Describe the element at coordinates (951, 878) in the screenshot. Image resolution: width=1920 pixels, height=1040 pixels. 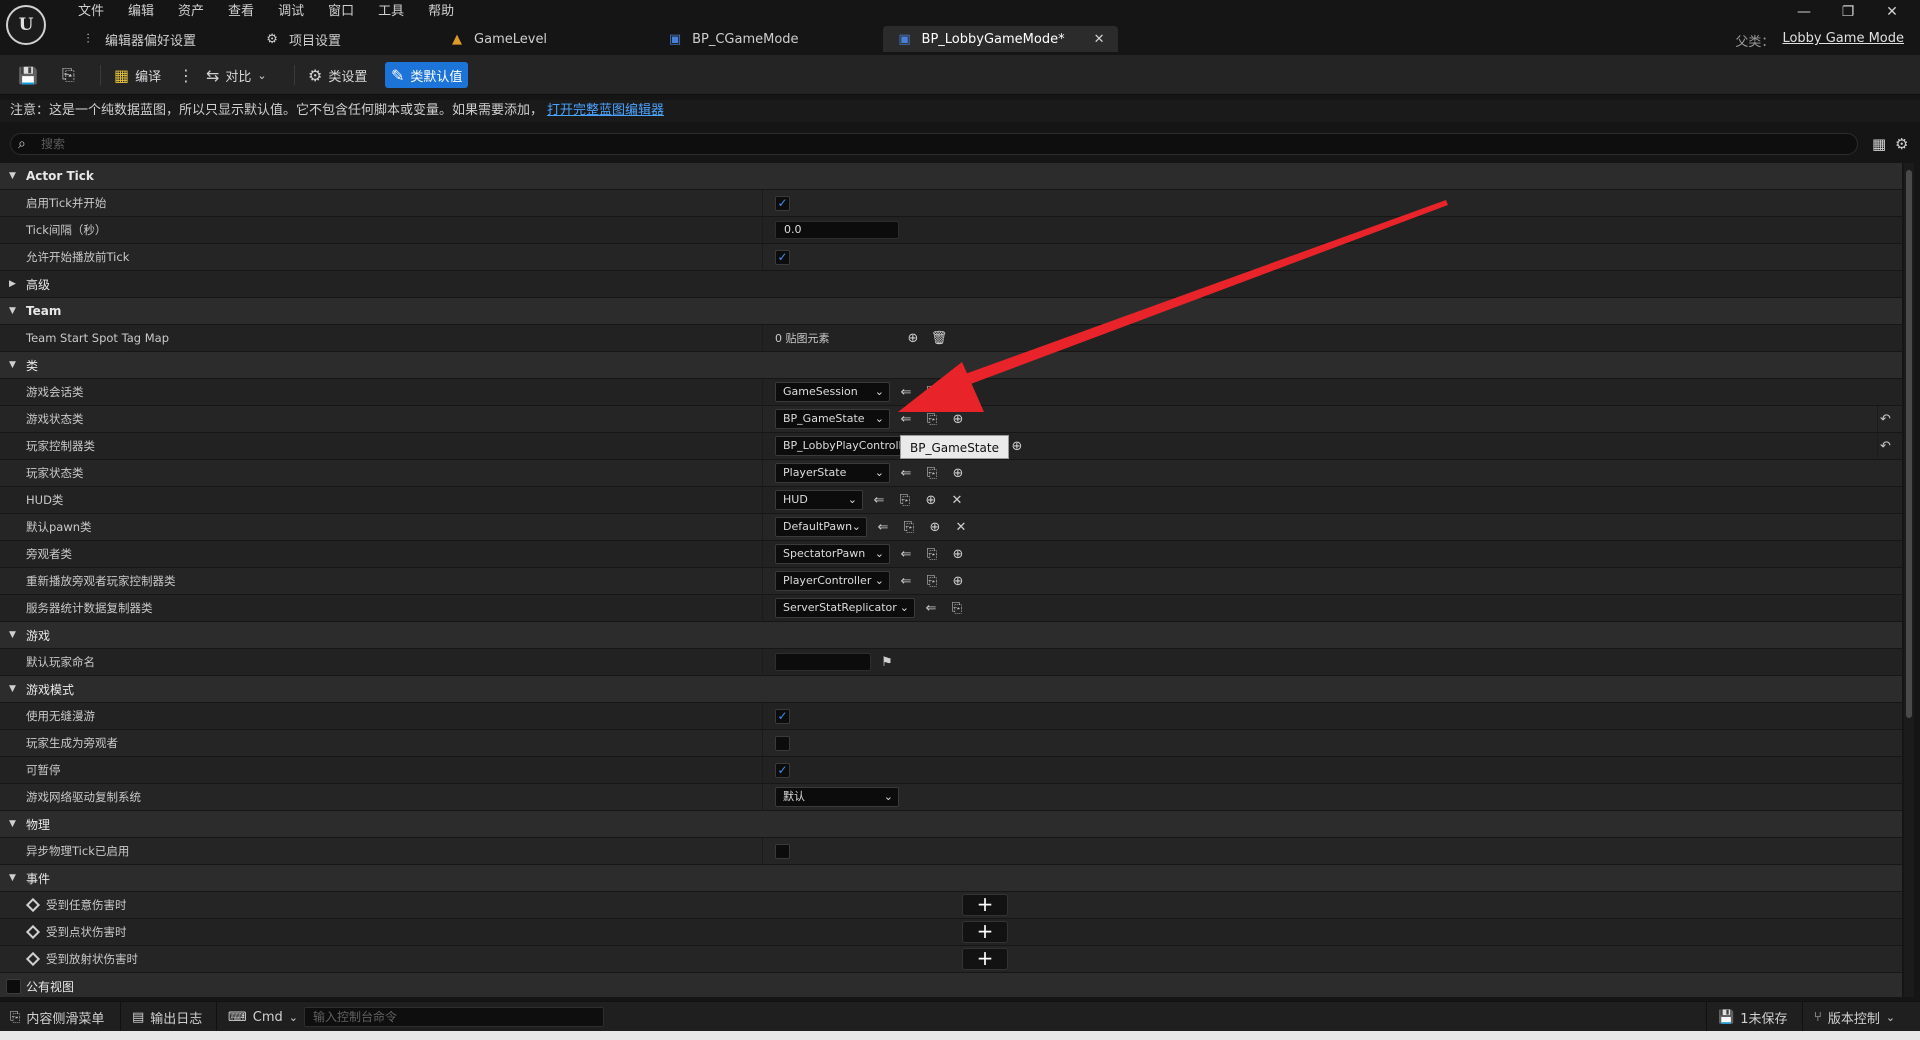
I see `category-events: ▼ 事件` at that location.